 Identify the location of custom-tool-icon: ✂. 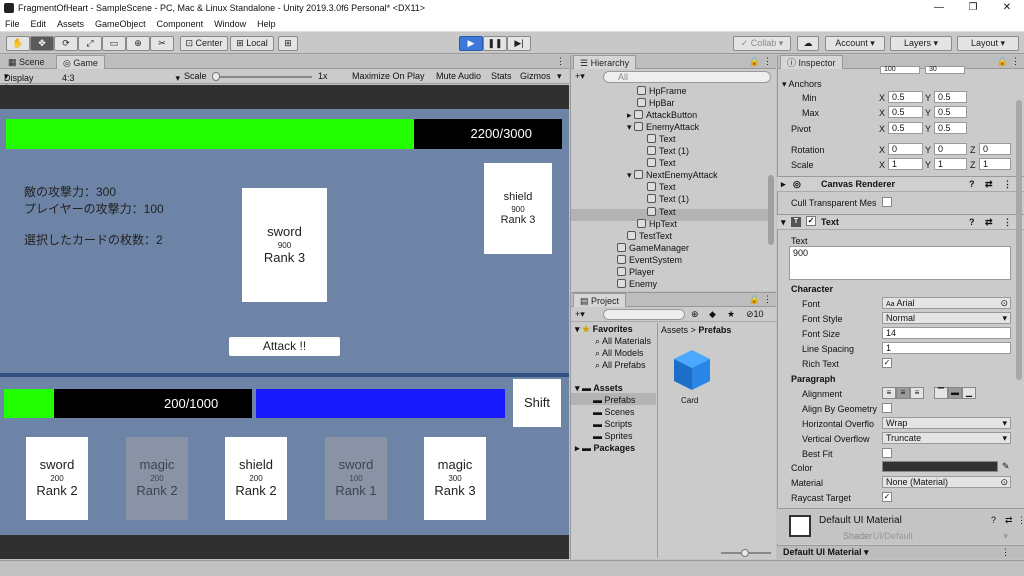
(162, 43).